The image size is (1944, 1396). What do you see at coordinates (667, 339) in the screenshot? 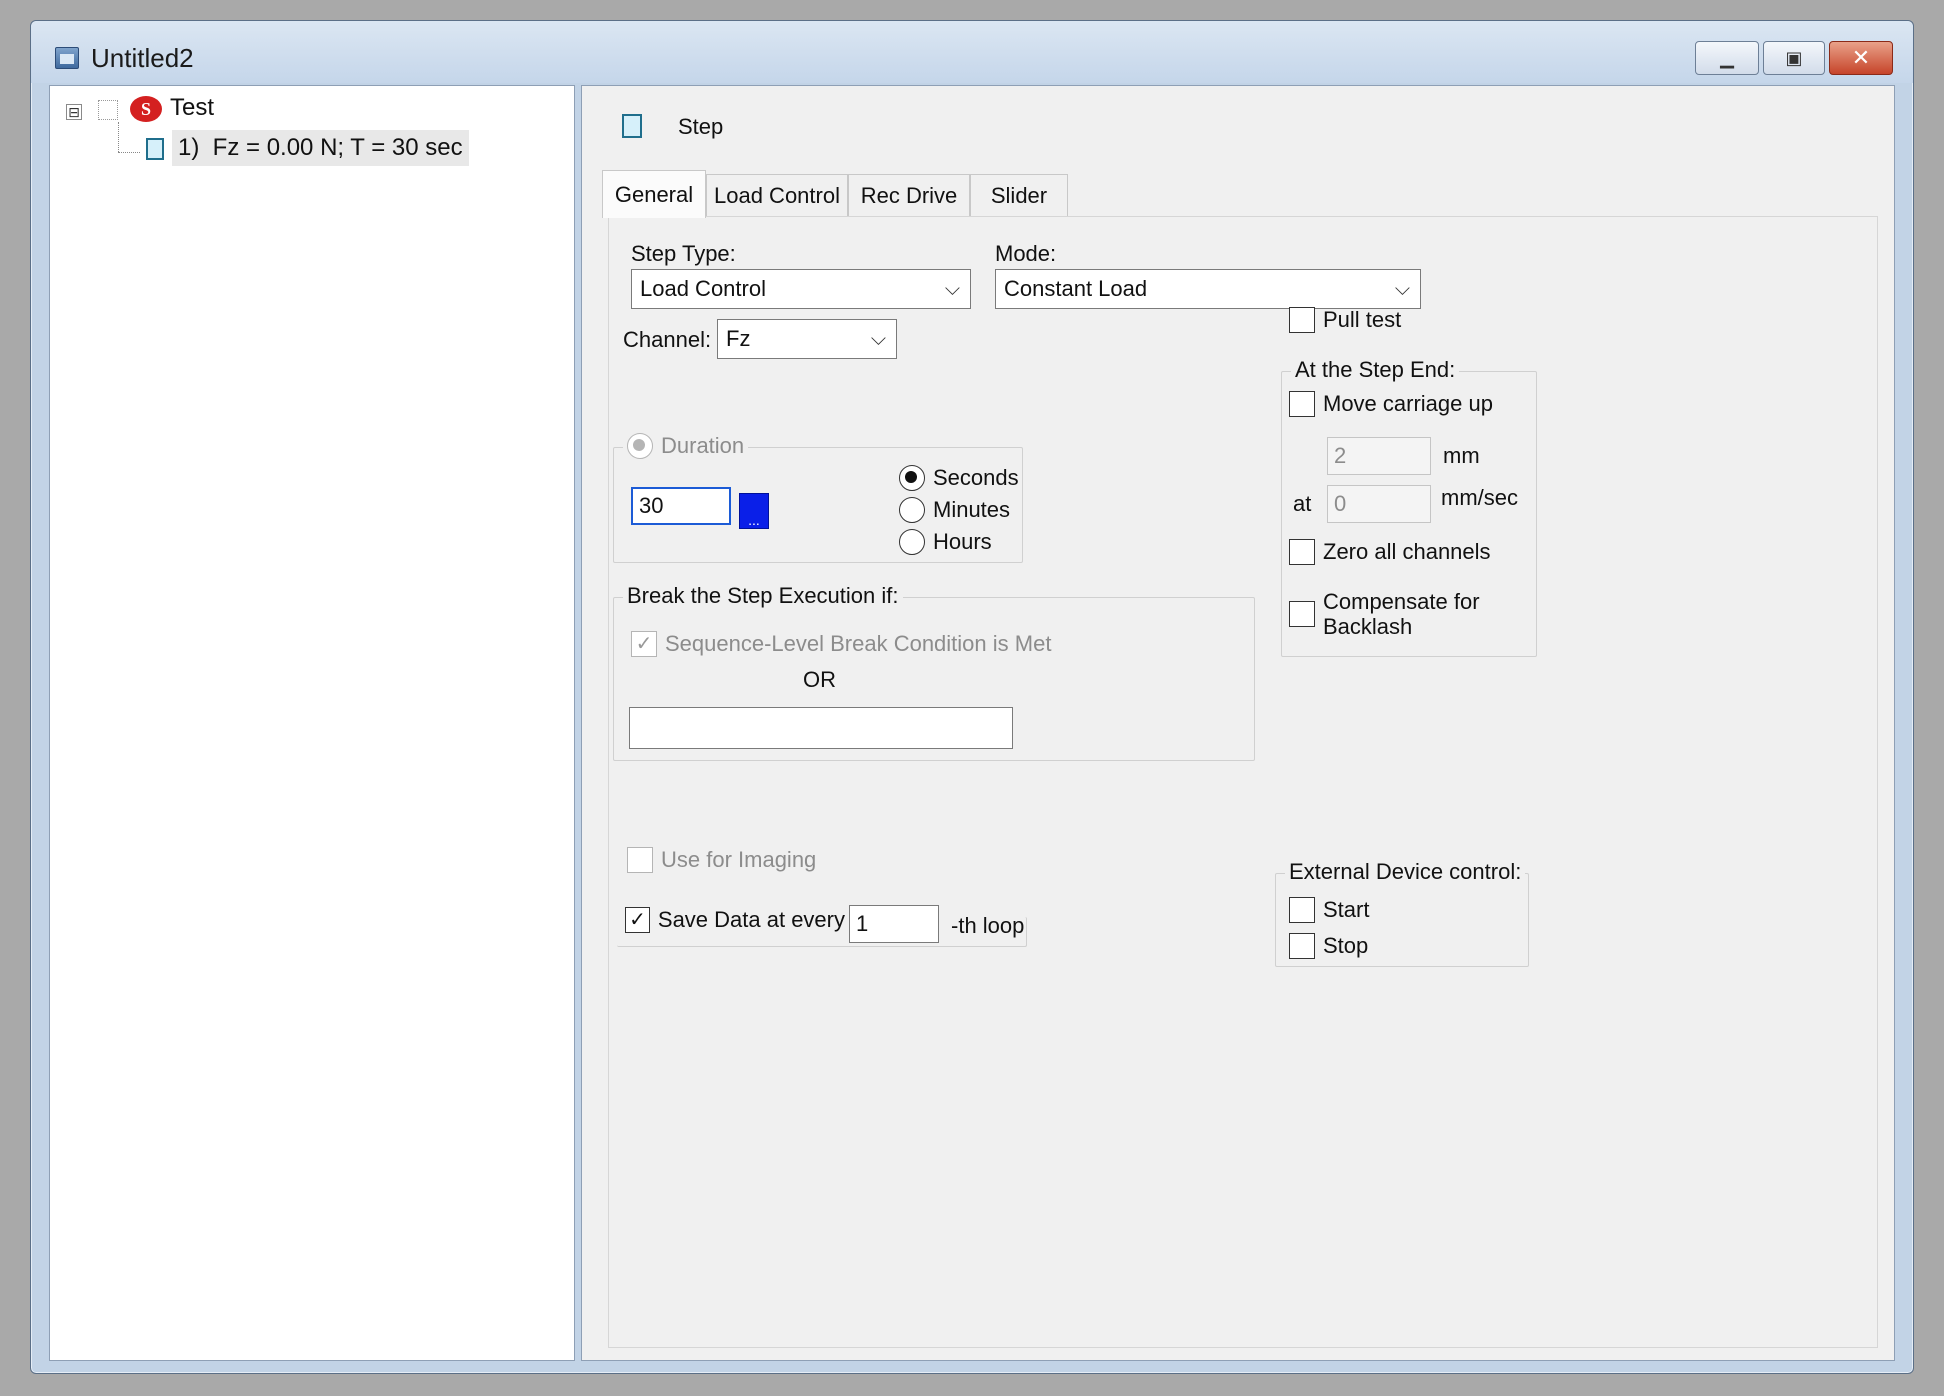
I see `channel-label: Channel:` at bounding box center [667, 339].